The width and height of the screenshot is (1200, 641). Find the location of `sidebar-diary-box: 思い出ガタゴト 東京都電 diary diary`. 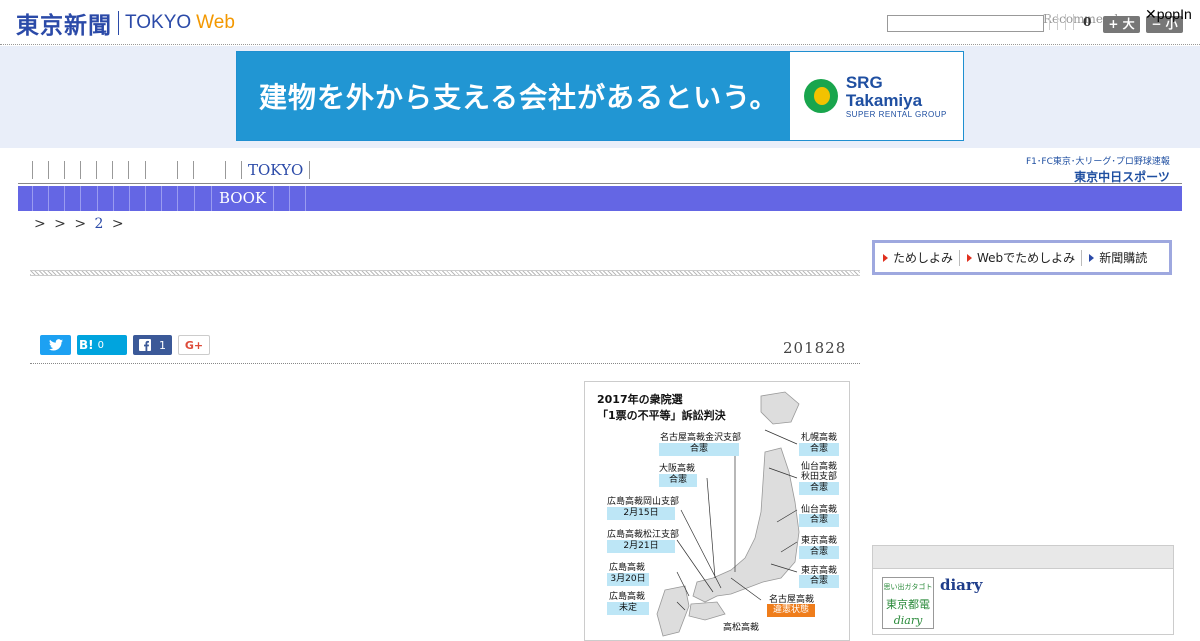

sidebar-diary-box: 思い出ガタゴト 東京都電 diary diary is located at coordinates (1023, 590).